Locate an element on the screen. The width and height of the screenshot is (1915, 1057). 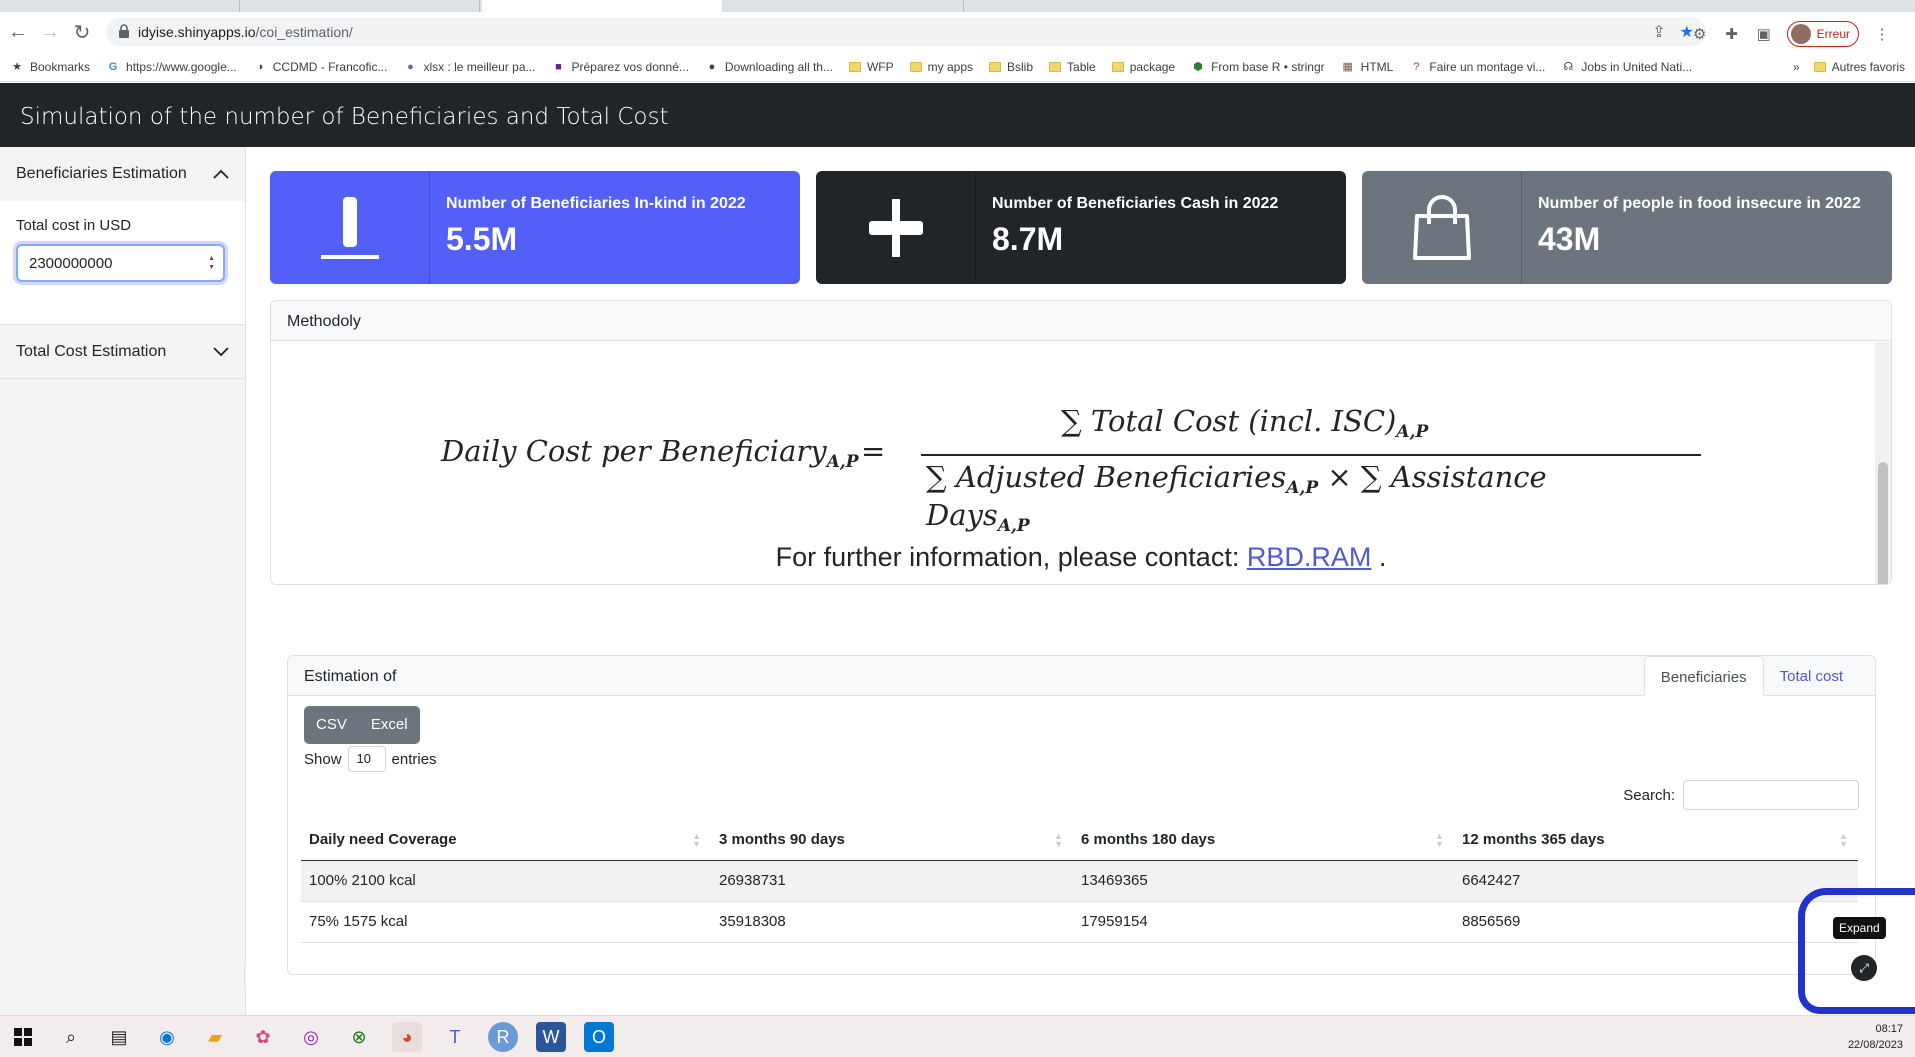
system-clock: 08:17 22/08/2023 is located at coordinates (1875, 1037).